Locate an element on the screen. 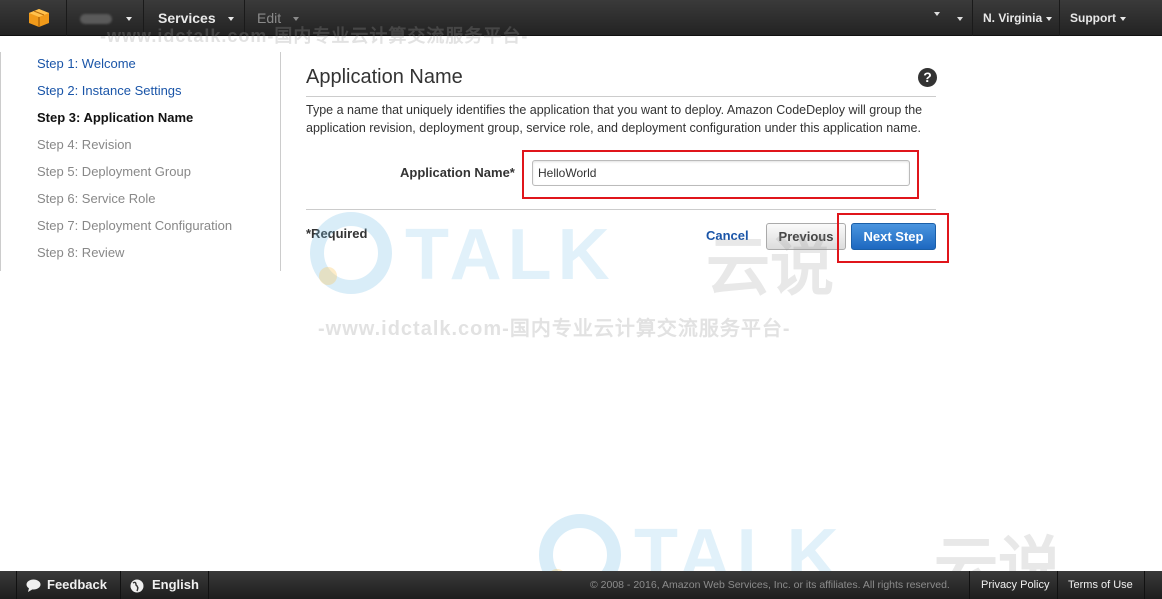  region-label: N. Virginia is located at coordinates (1013, 18).